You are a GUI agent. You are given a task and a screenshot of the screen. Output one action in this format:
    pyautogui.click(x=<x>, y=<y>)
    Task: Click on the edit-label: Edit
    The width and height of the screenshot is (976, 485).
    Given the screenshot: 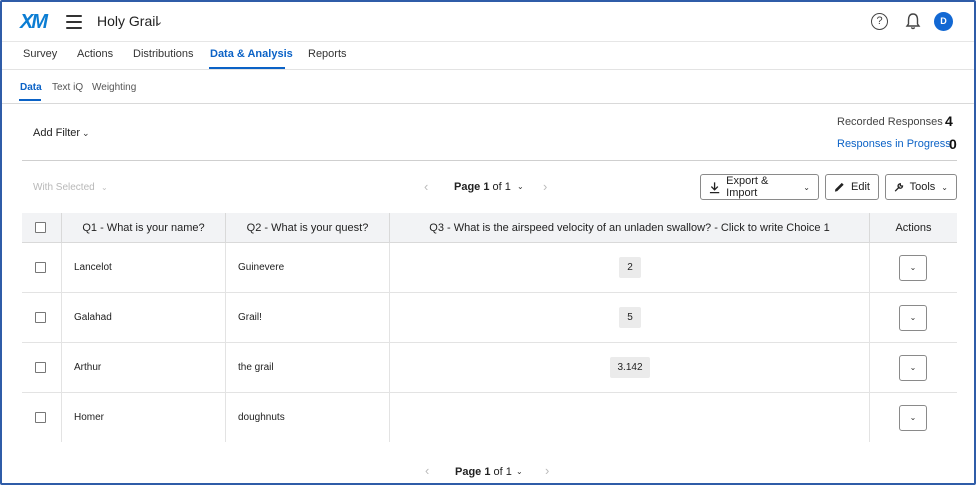 What is the action you would take?
    pyautogui.click(x=860, y=187)
    